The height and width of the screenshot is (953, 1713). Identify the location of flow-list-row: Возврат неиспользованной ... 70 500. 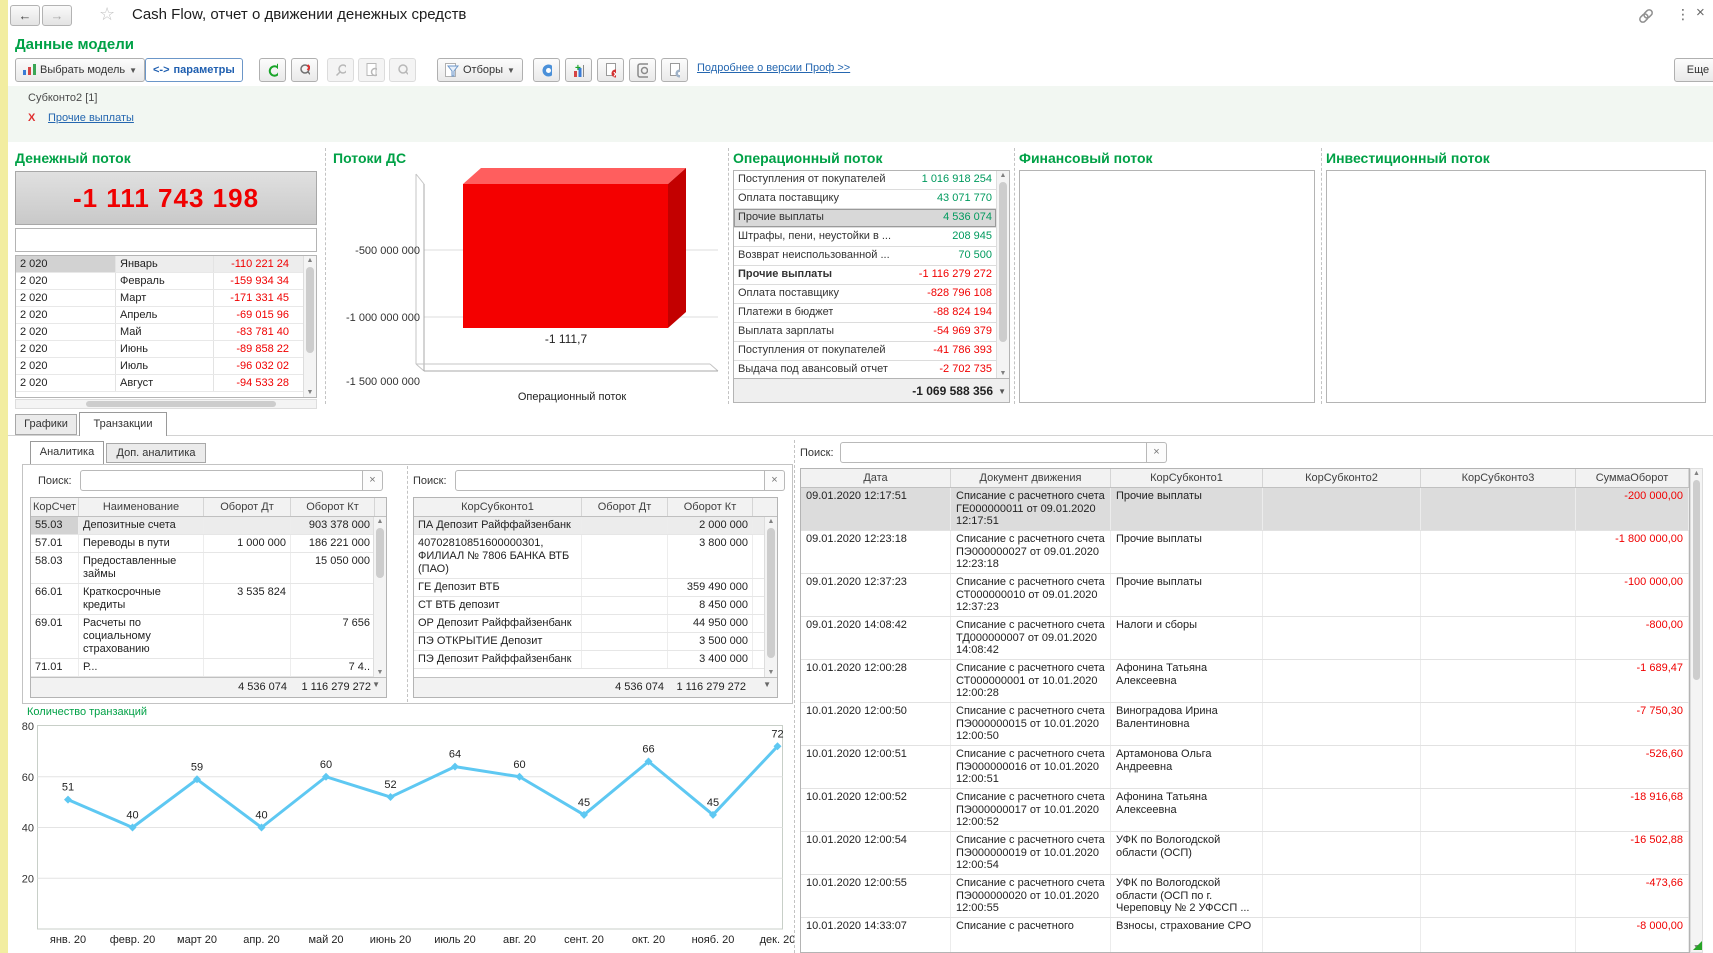
(865, 256).